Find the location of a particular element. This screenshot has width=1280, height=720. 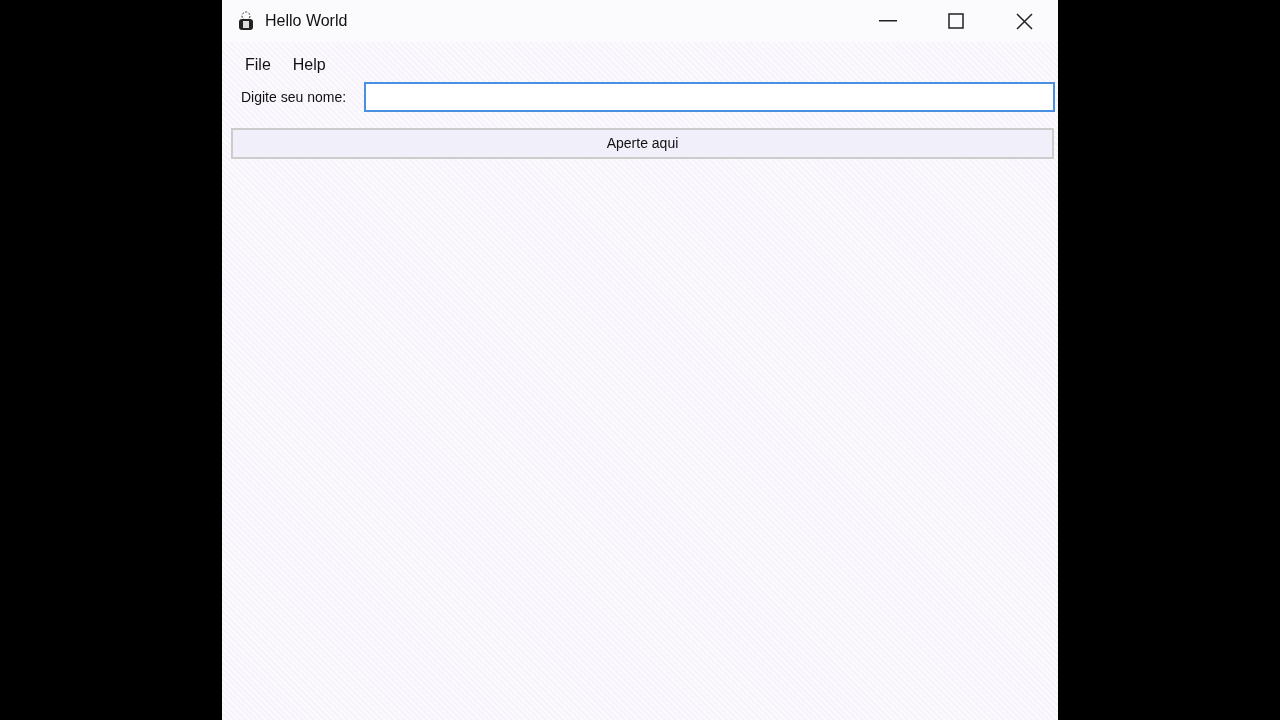

close-icon is located at coordinates (1024, 21).